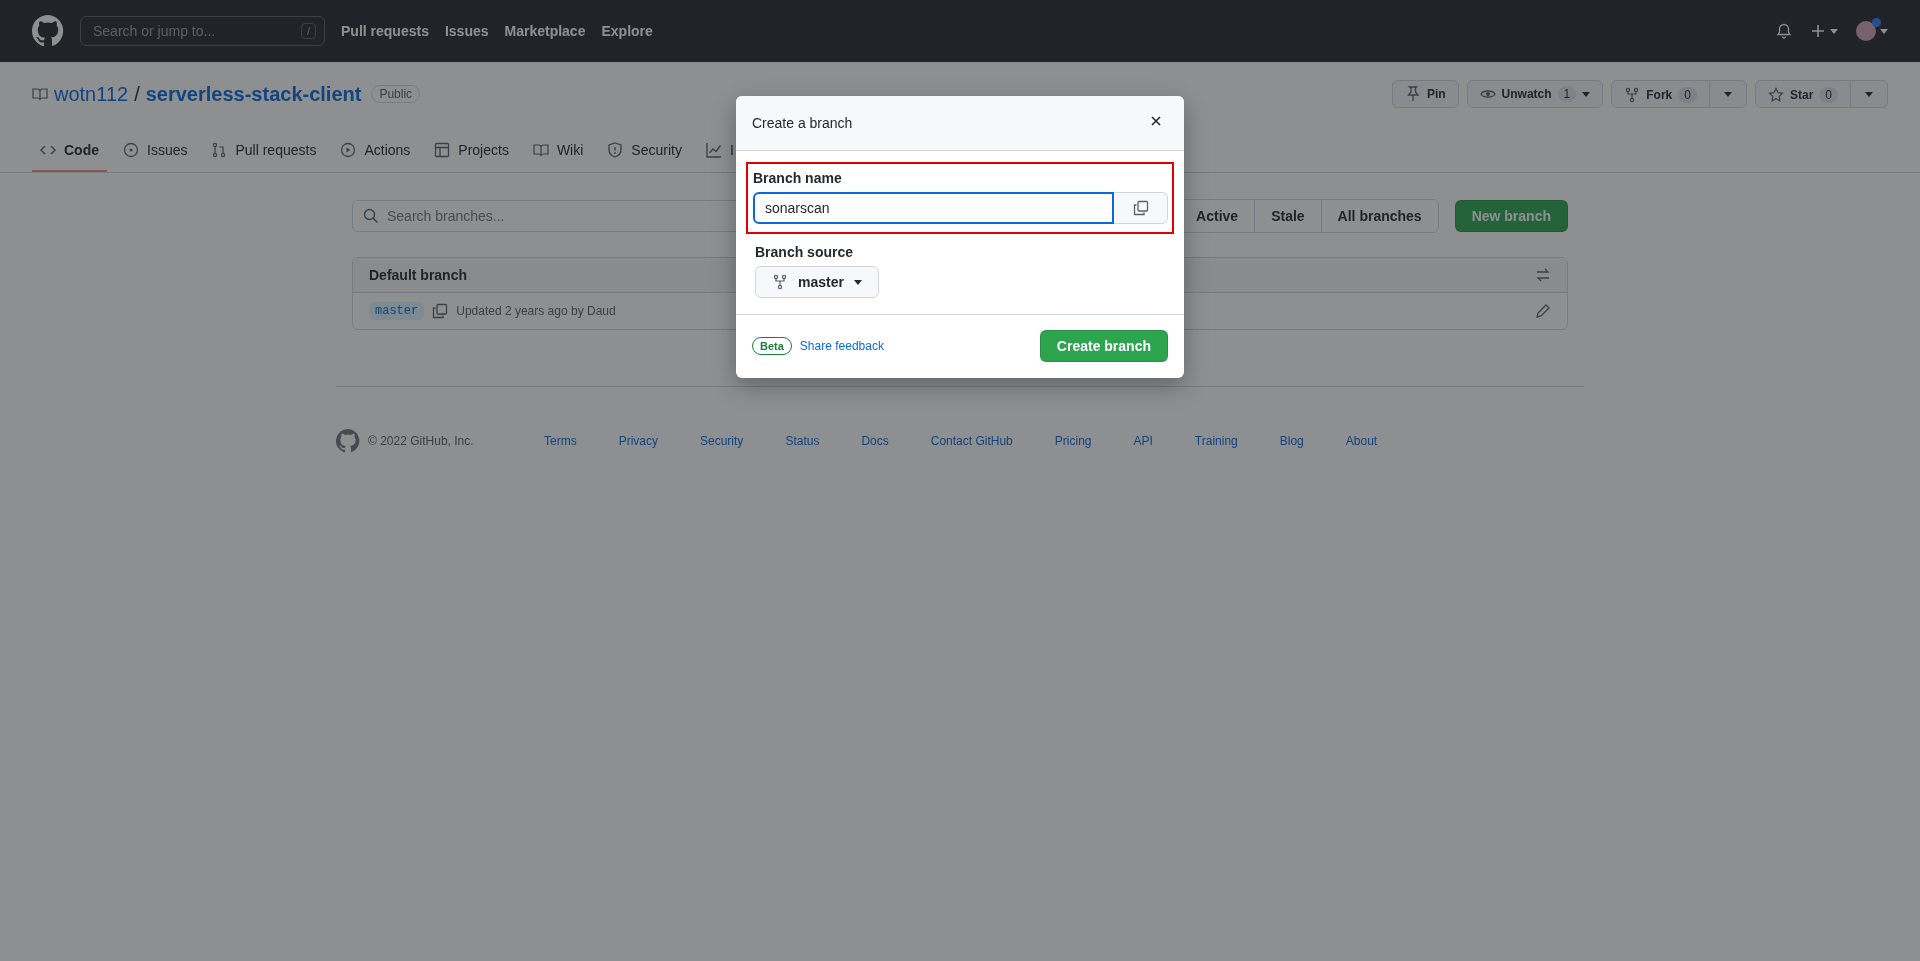 The width and height of the screenshot is (1920, 961). What do you see at coordinates (802, 441) in the screenshot?
I see `footer-link: Status` at bounding box center [802, 441].